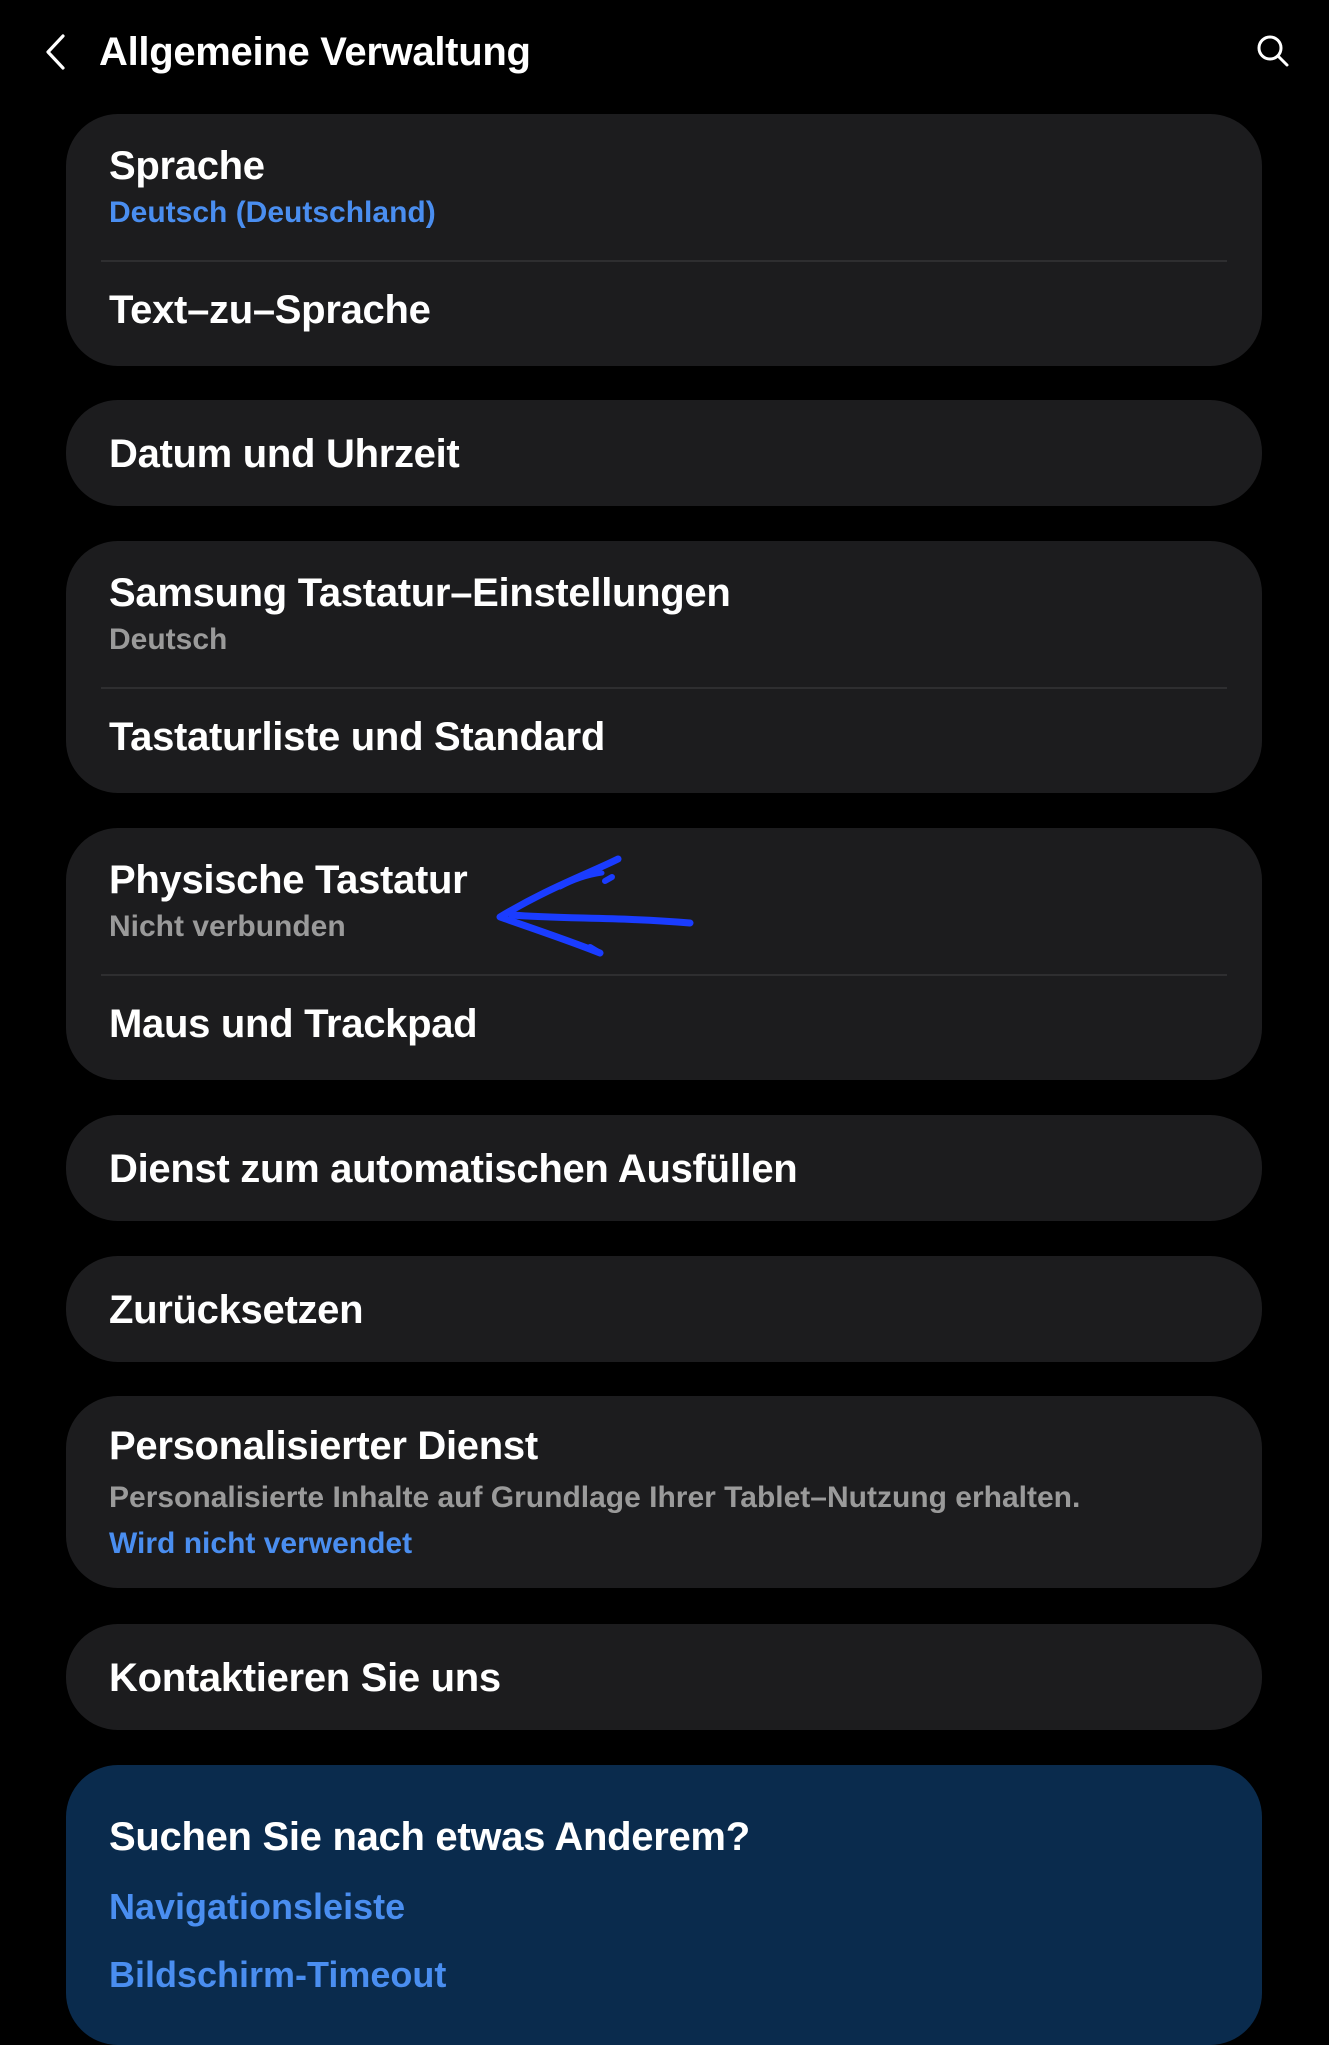 The image size is (1329, 2045). I want to click on tts-item: Text–zu–Sprache, so click(664, 314).